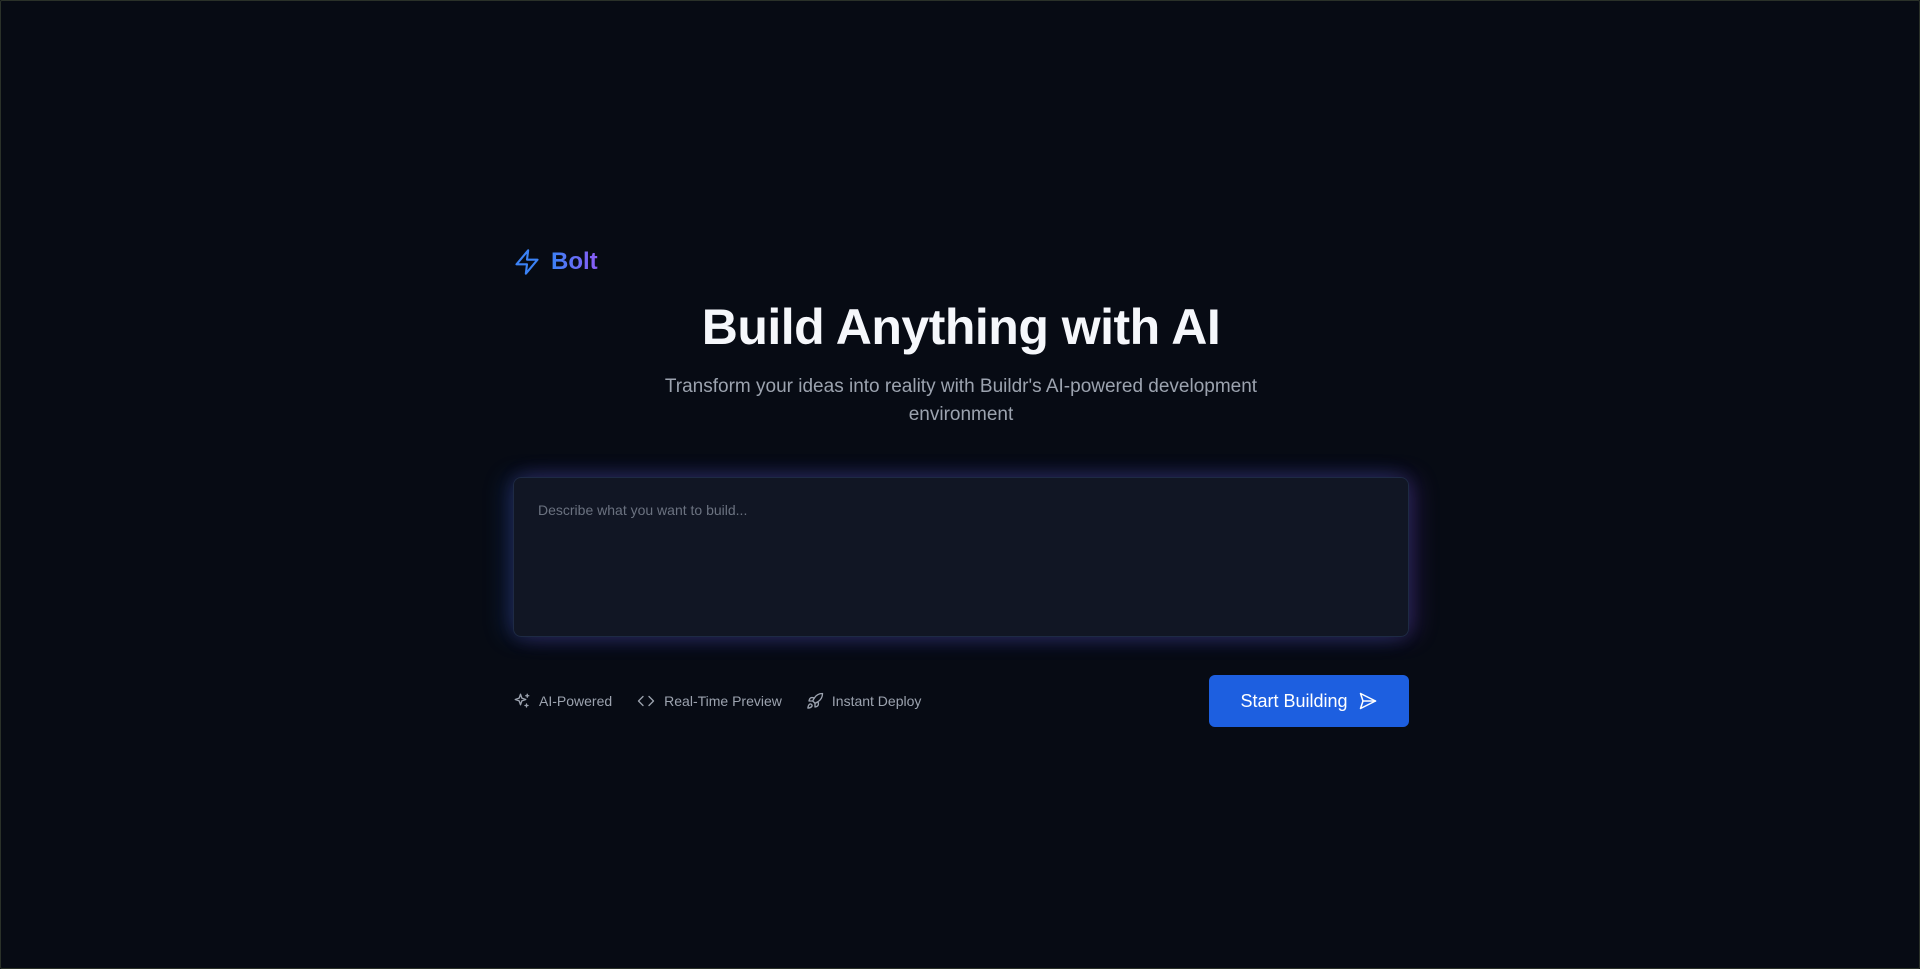 The image size is (1920, 969). I want to click on feature-instant-deploy: Instant Deploy, so click(864, 701).